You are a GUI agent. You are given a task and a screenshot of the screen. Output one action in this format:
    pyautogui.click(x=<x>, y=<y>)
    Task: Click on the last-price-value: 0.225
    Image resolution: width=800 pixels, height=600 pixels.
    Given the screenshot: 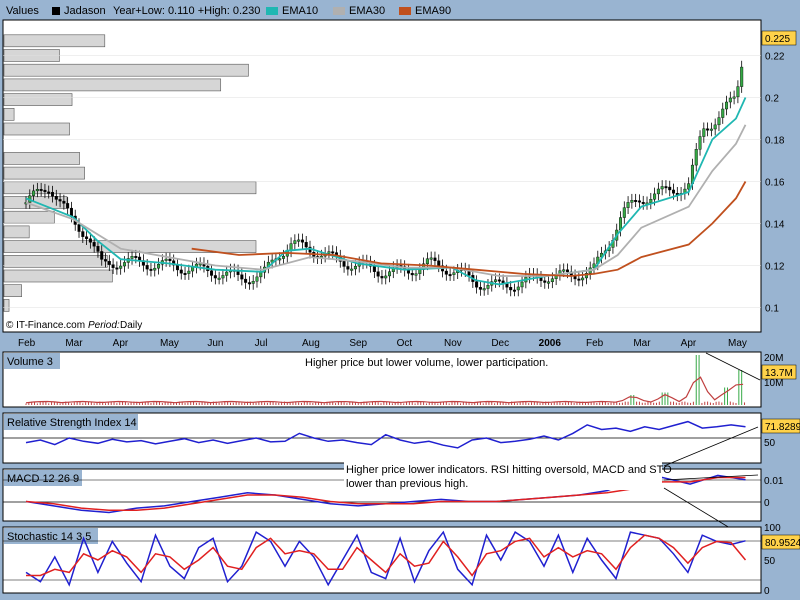 What is the action you would take?
    pyautogui.click(x=777, y=39)
    